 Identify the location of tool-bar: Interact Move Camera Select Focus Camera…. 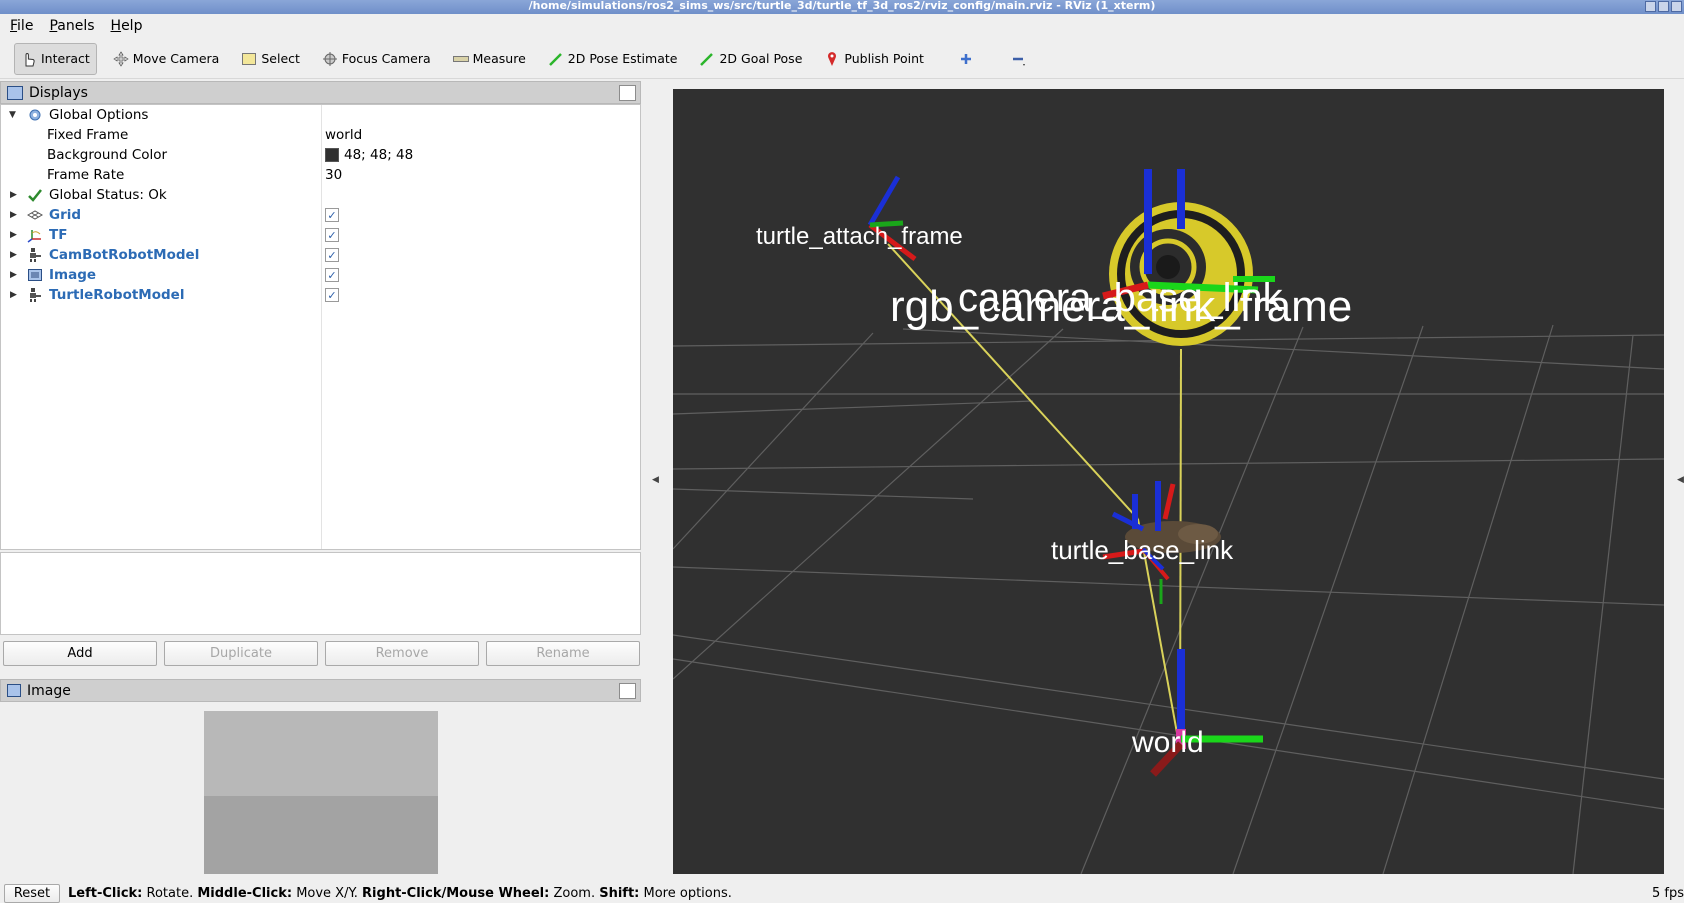
(842, 59).